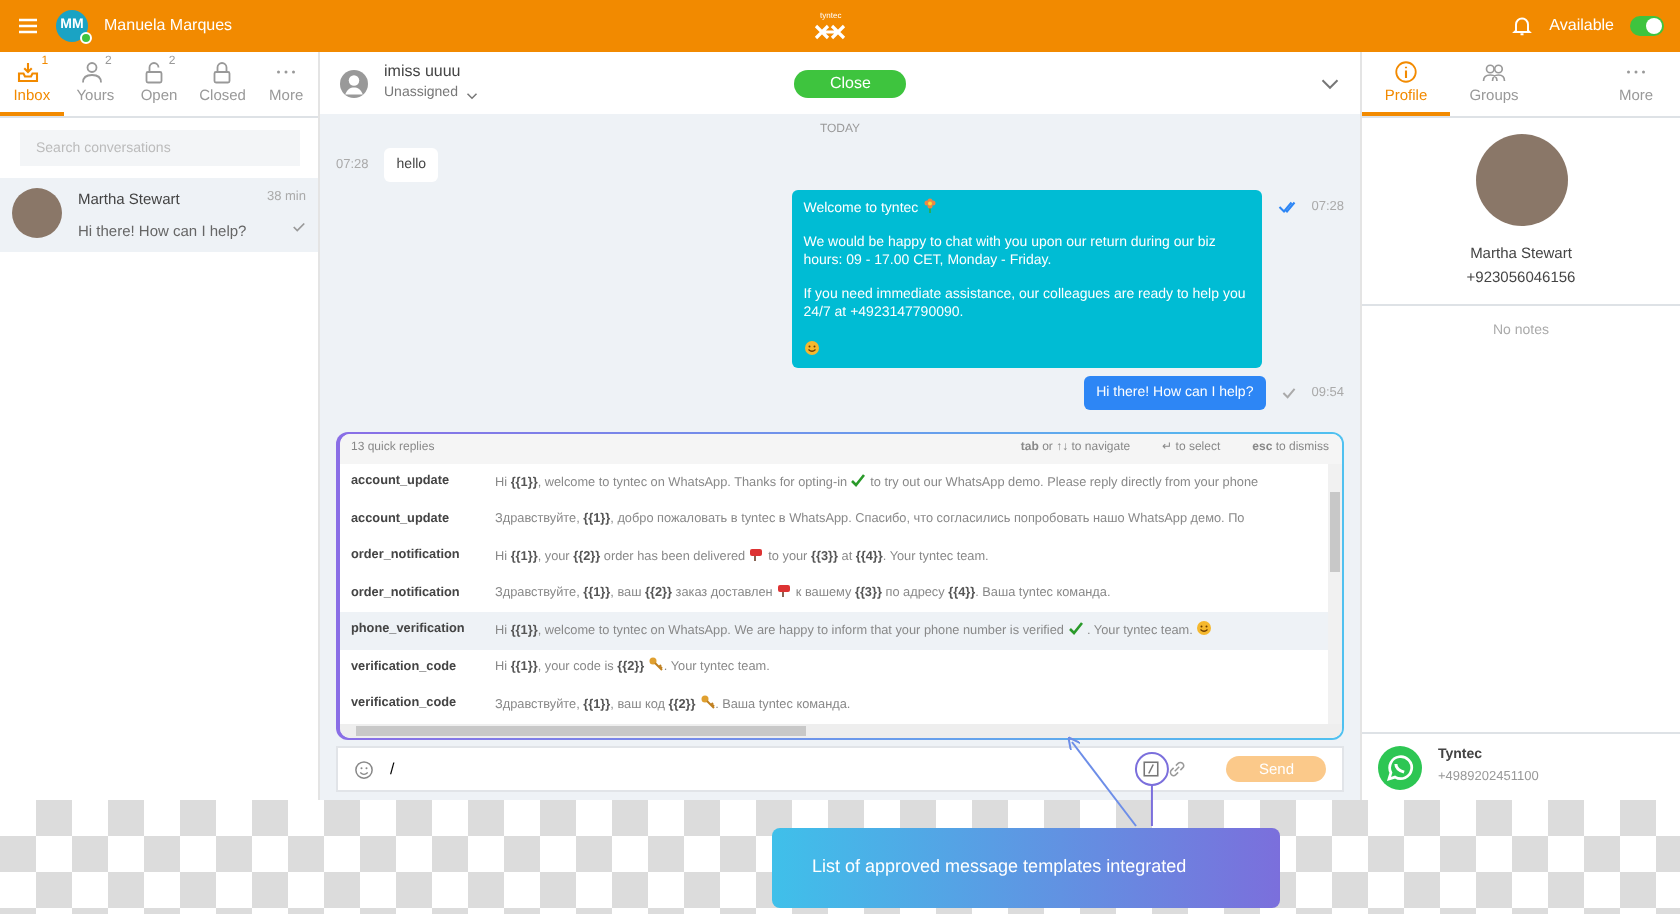 This screenshot has height=914, width=1680. I want to click on slash-command-icon, so click(1151, 769).